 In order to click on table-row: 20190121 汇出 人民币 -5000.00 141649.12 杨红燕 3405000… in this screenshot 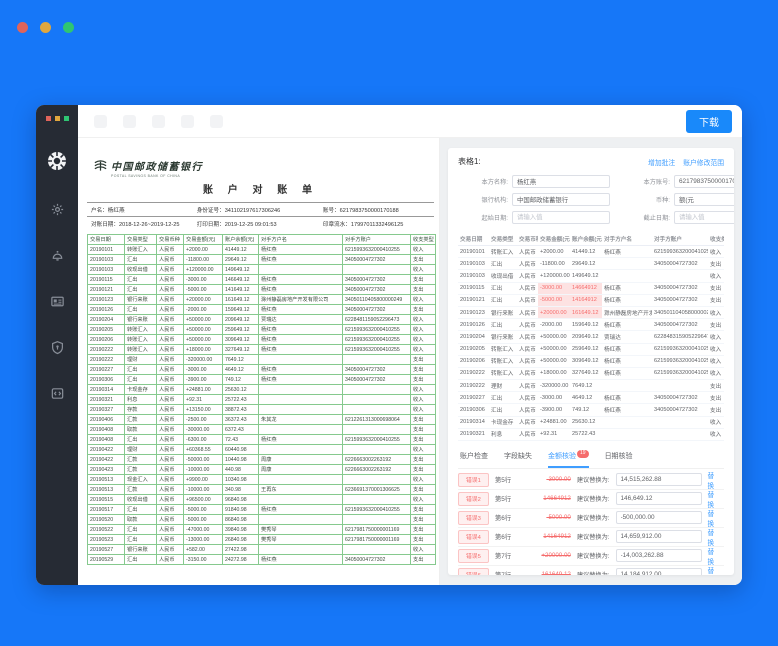, I will do `click(261, 289)`.